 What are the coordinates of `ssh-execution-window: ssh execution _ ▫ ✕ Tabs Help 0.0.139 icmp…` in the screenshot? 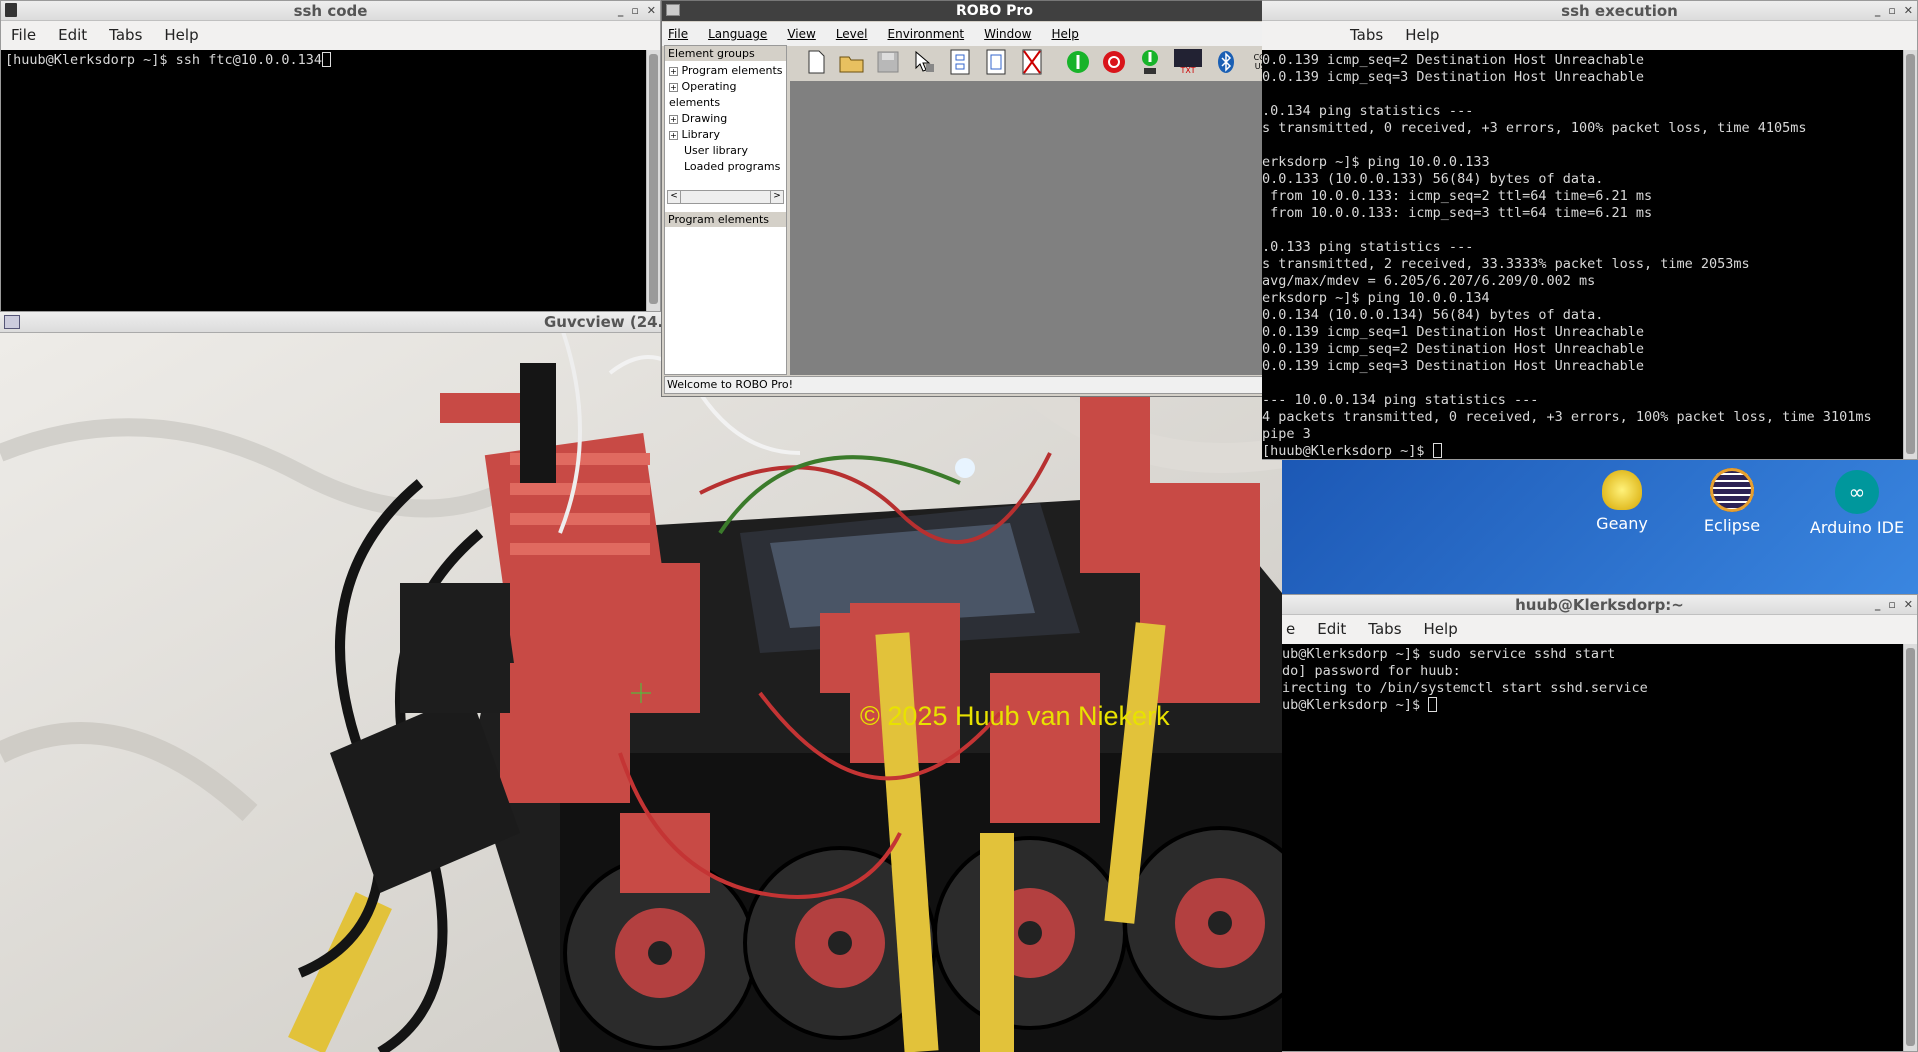 It's located at (1590, 230).